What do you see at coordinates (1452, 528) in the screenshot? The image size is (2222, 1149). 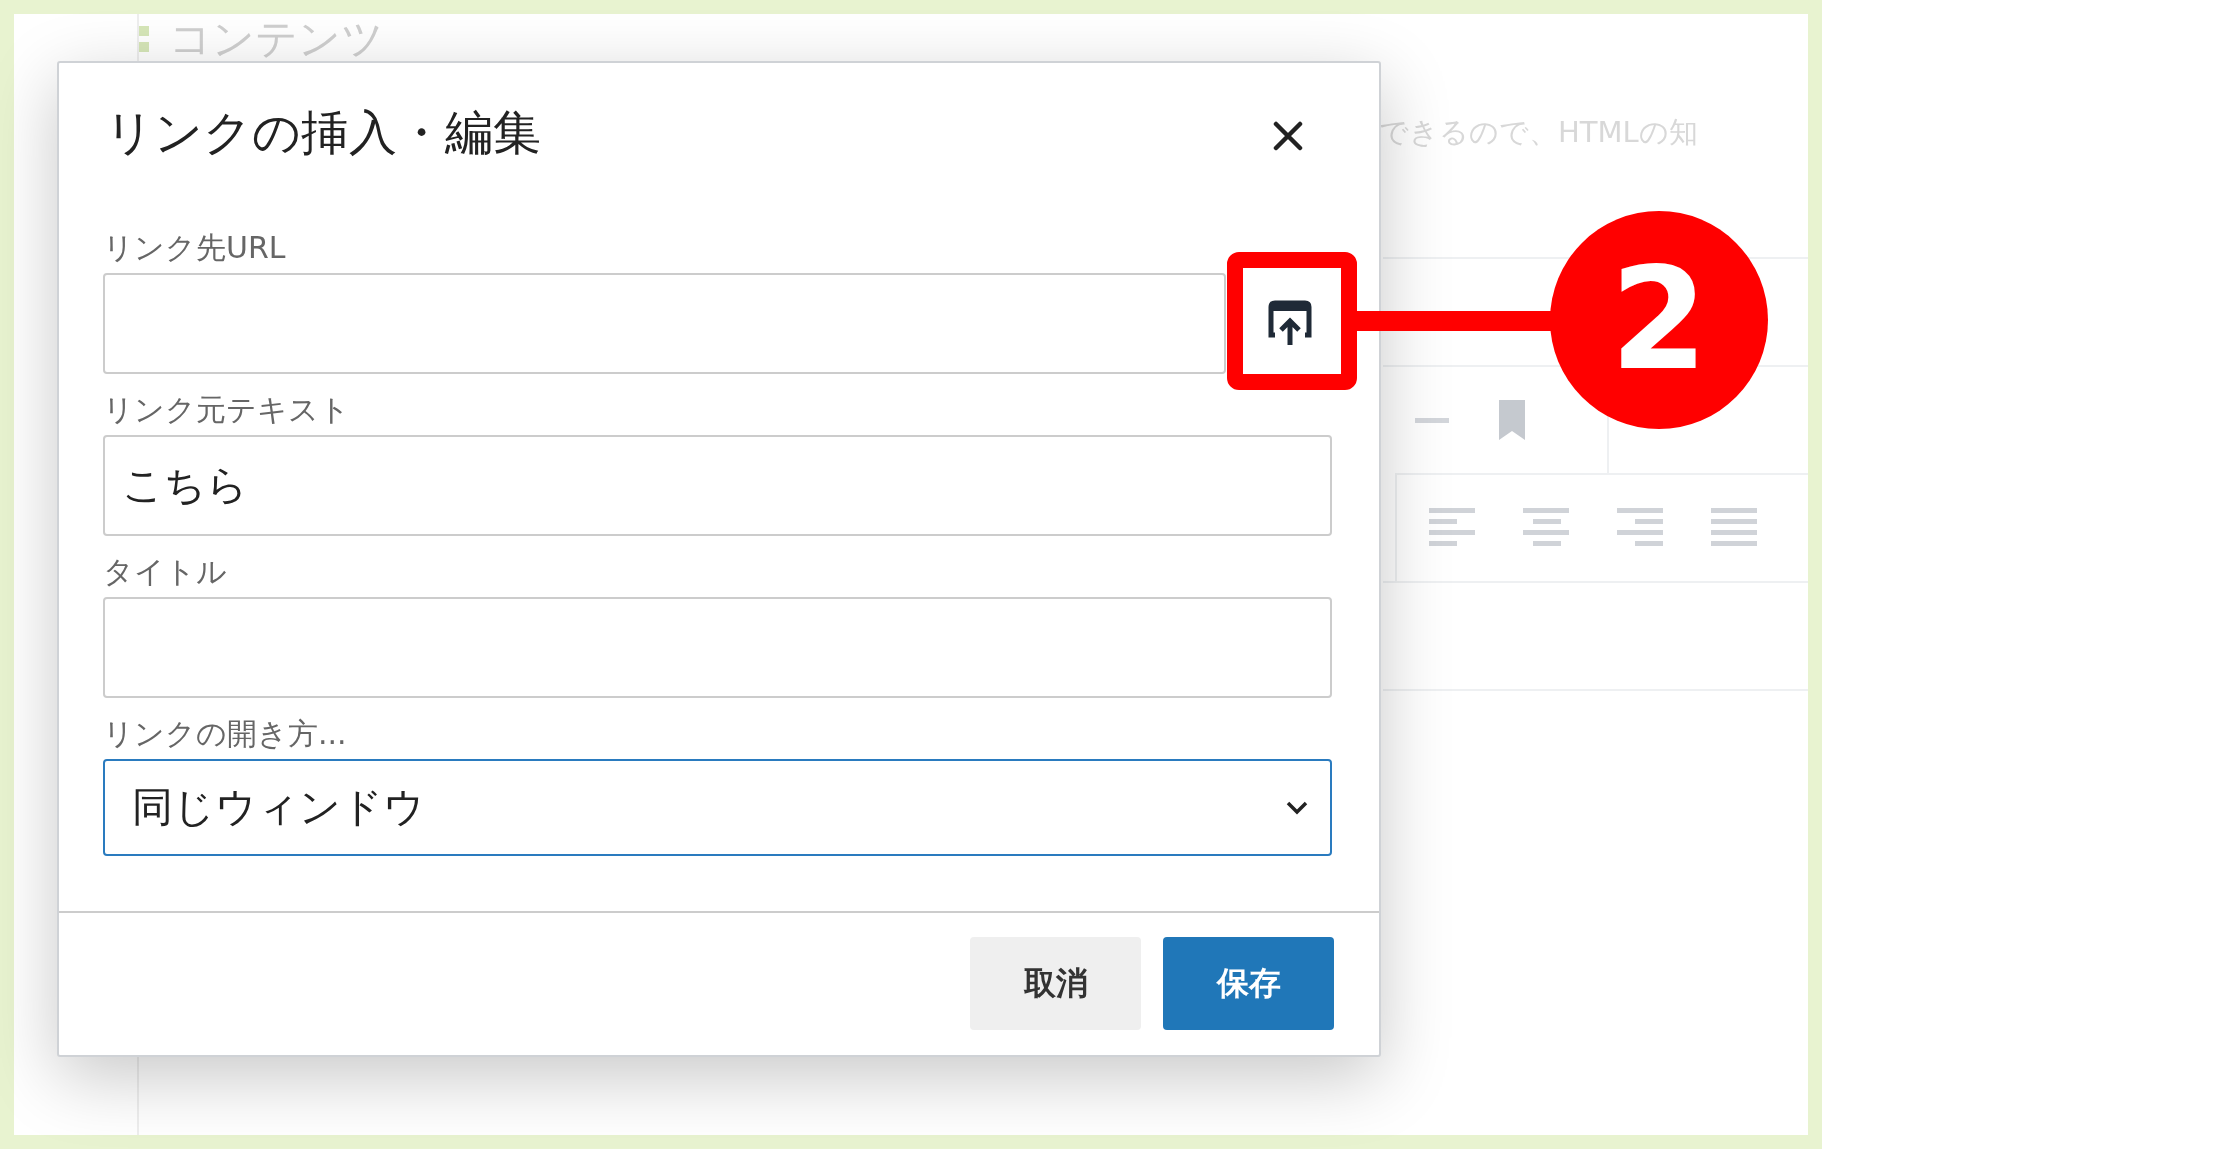 I see `align-left-icon` at bounding box center [1452, 528].